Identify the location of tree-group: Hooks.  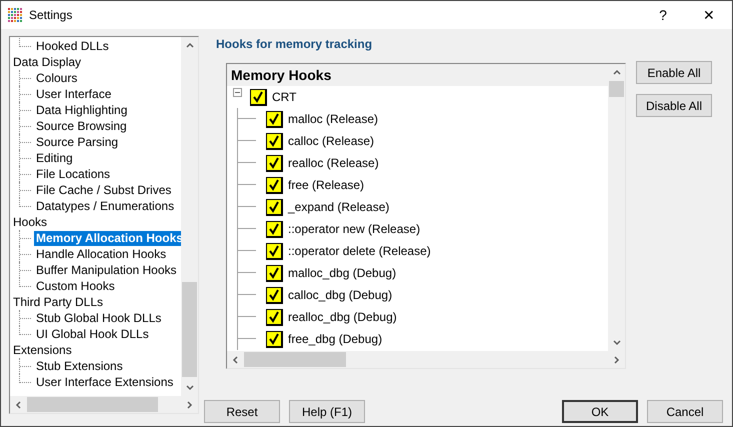
(30, 222).